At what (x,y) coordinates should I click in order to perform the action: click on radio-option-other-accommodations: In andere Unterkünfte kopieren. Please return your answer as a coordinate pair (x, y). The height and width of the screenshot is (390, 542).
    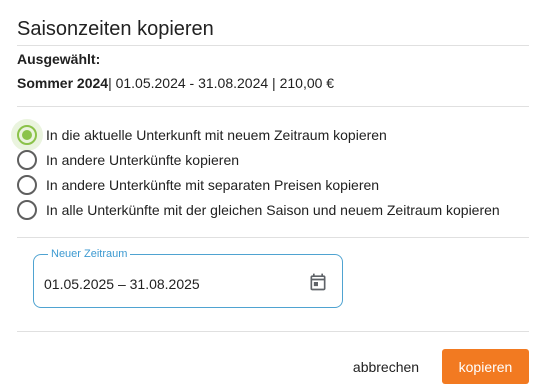
    Looking at the image, I should click on (258, 159).